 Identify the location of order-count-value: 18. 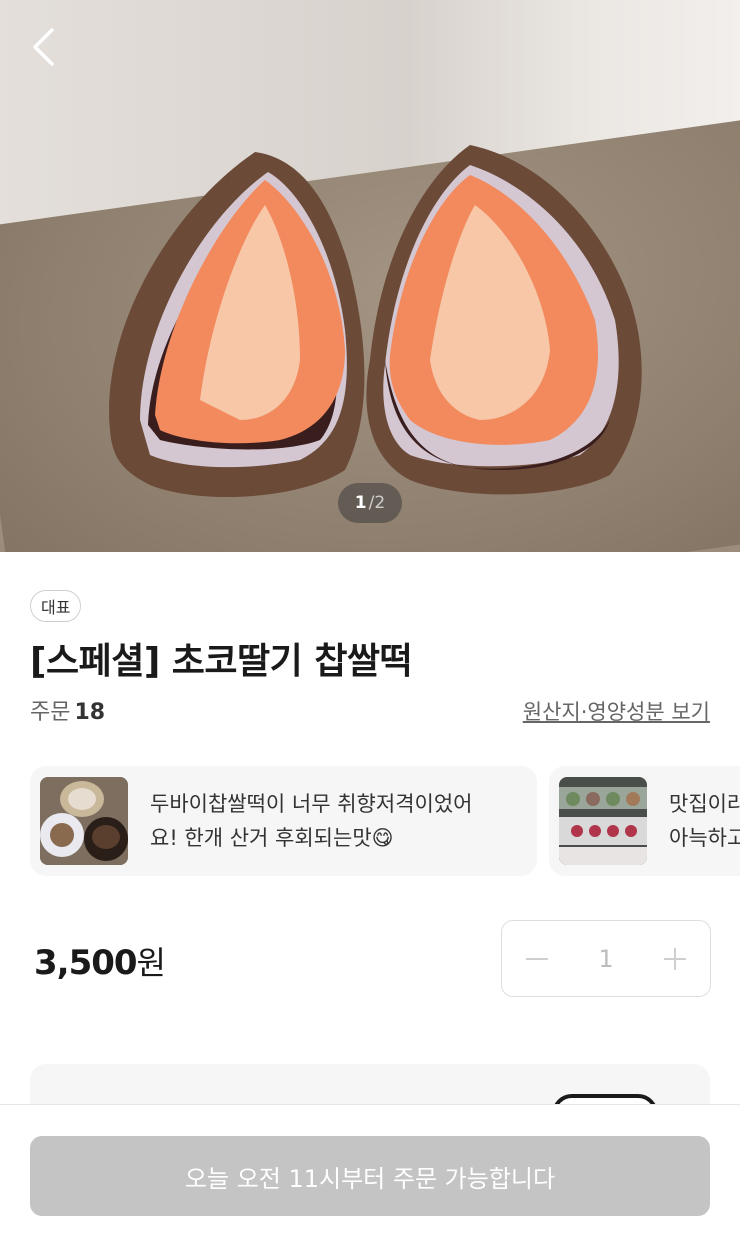
(90, 712).